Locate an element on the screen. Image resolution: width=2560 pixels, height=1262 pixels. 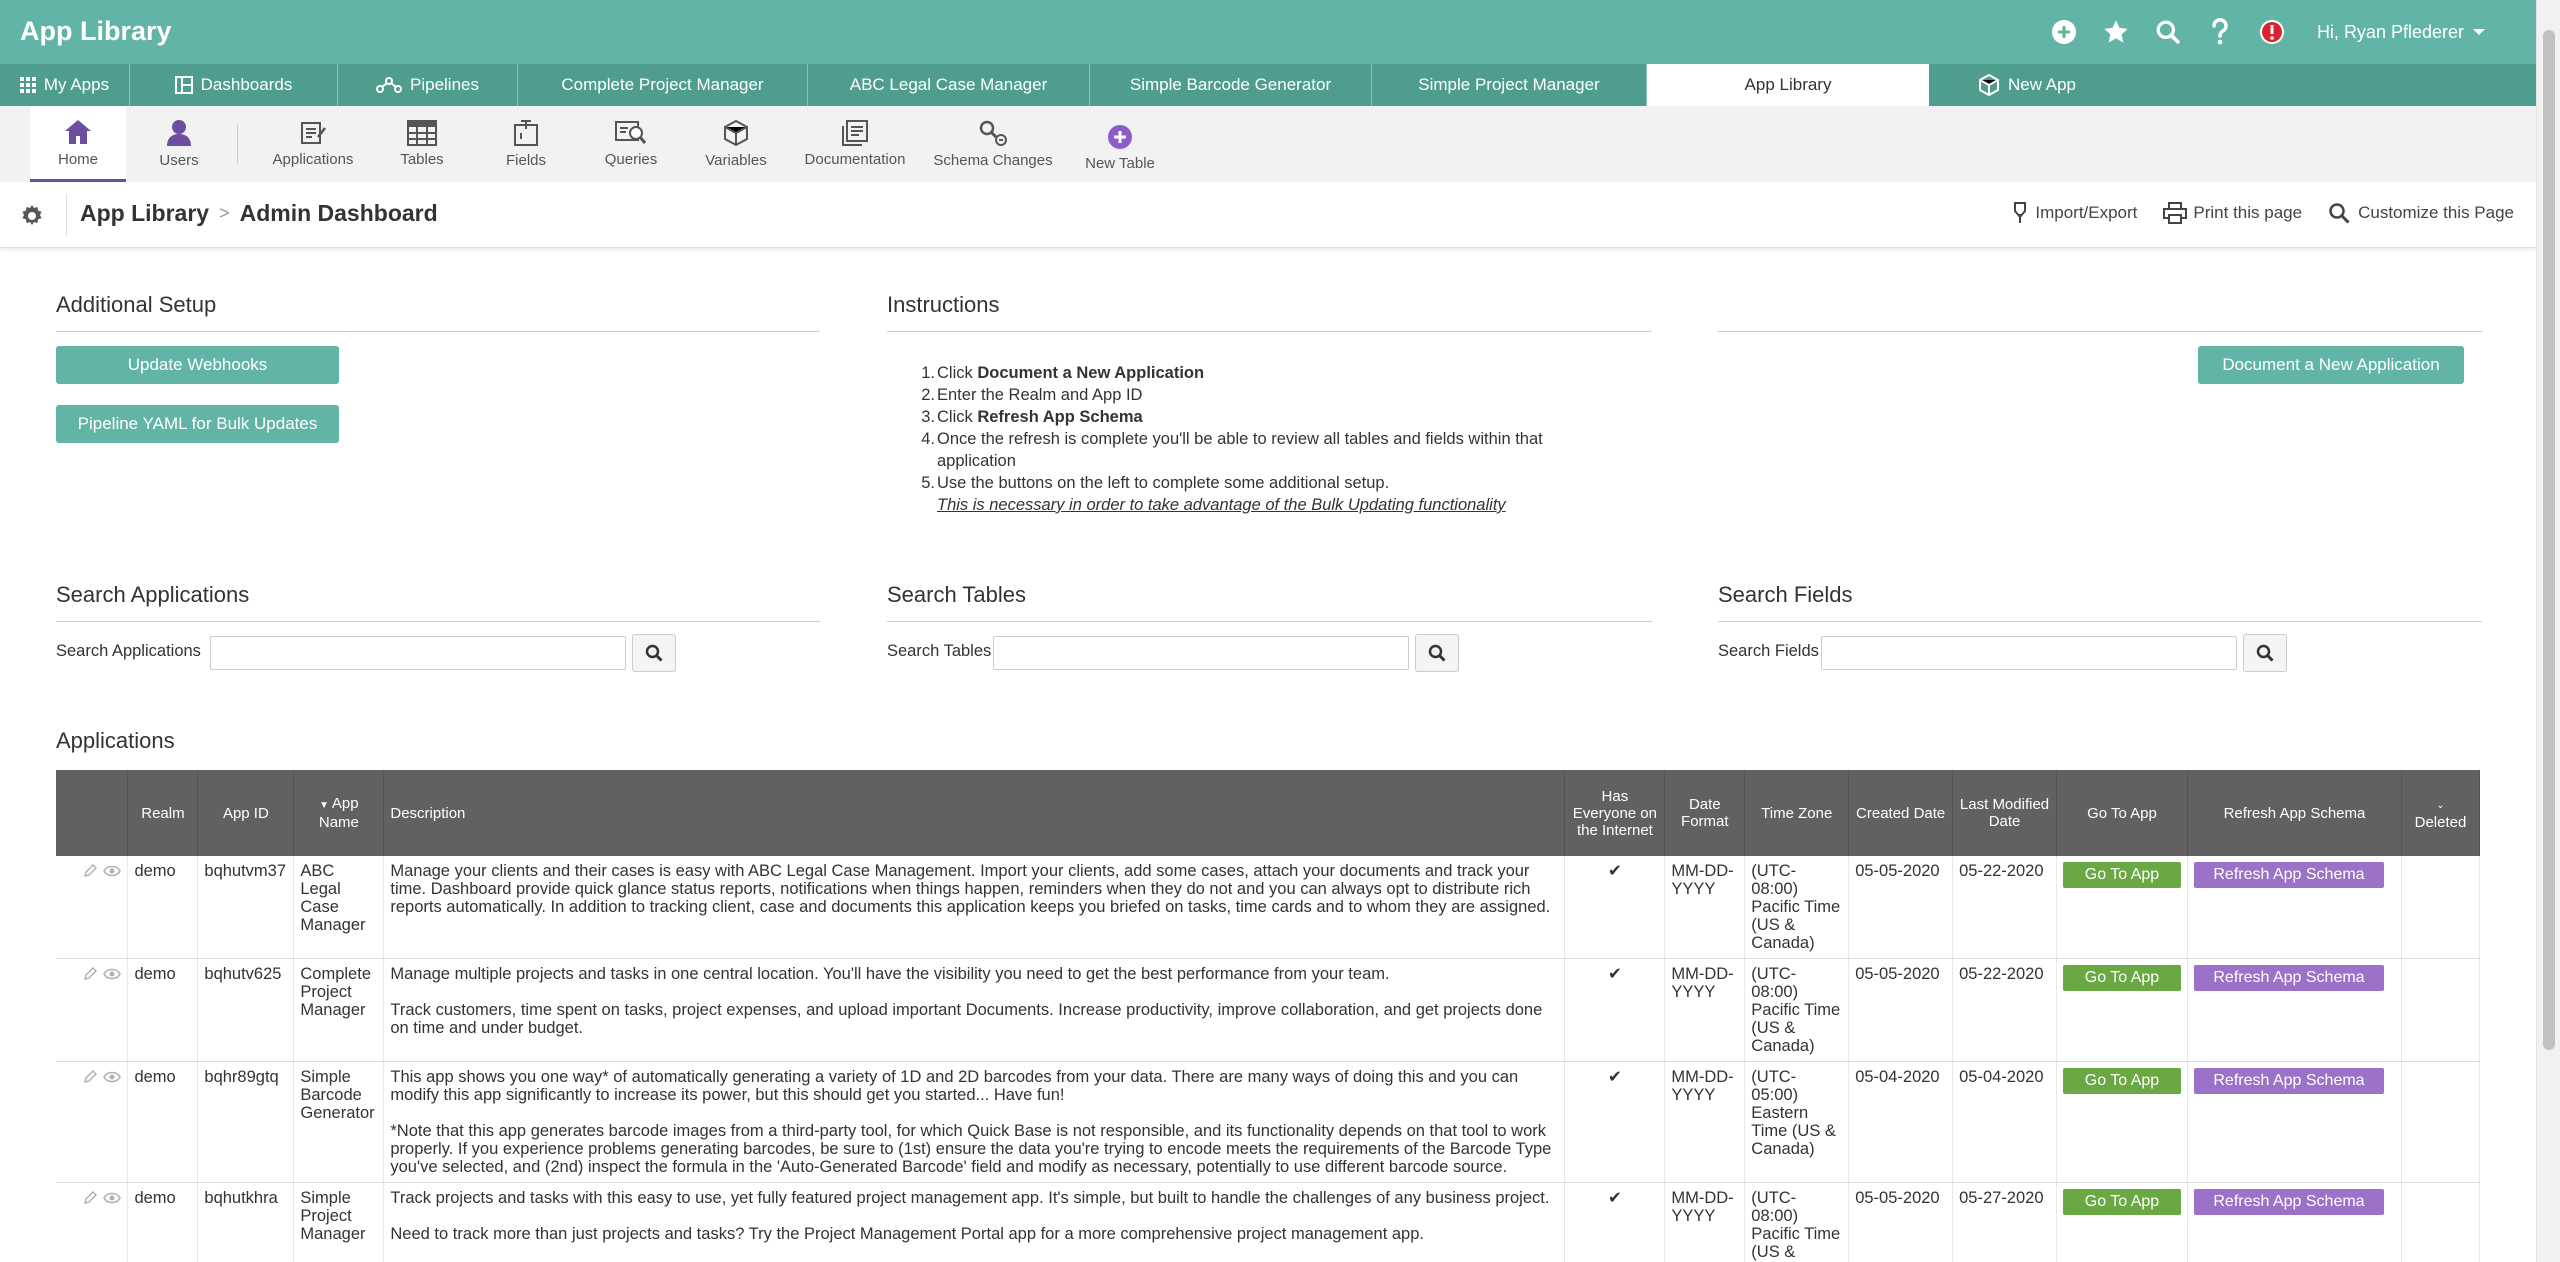
document-new-application-button: Document a New Application is located at coordinates (2331, 365).